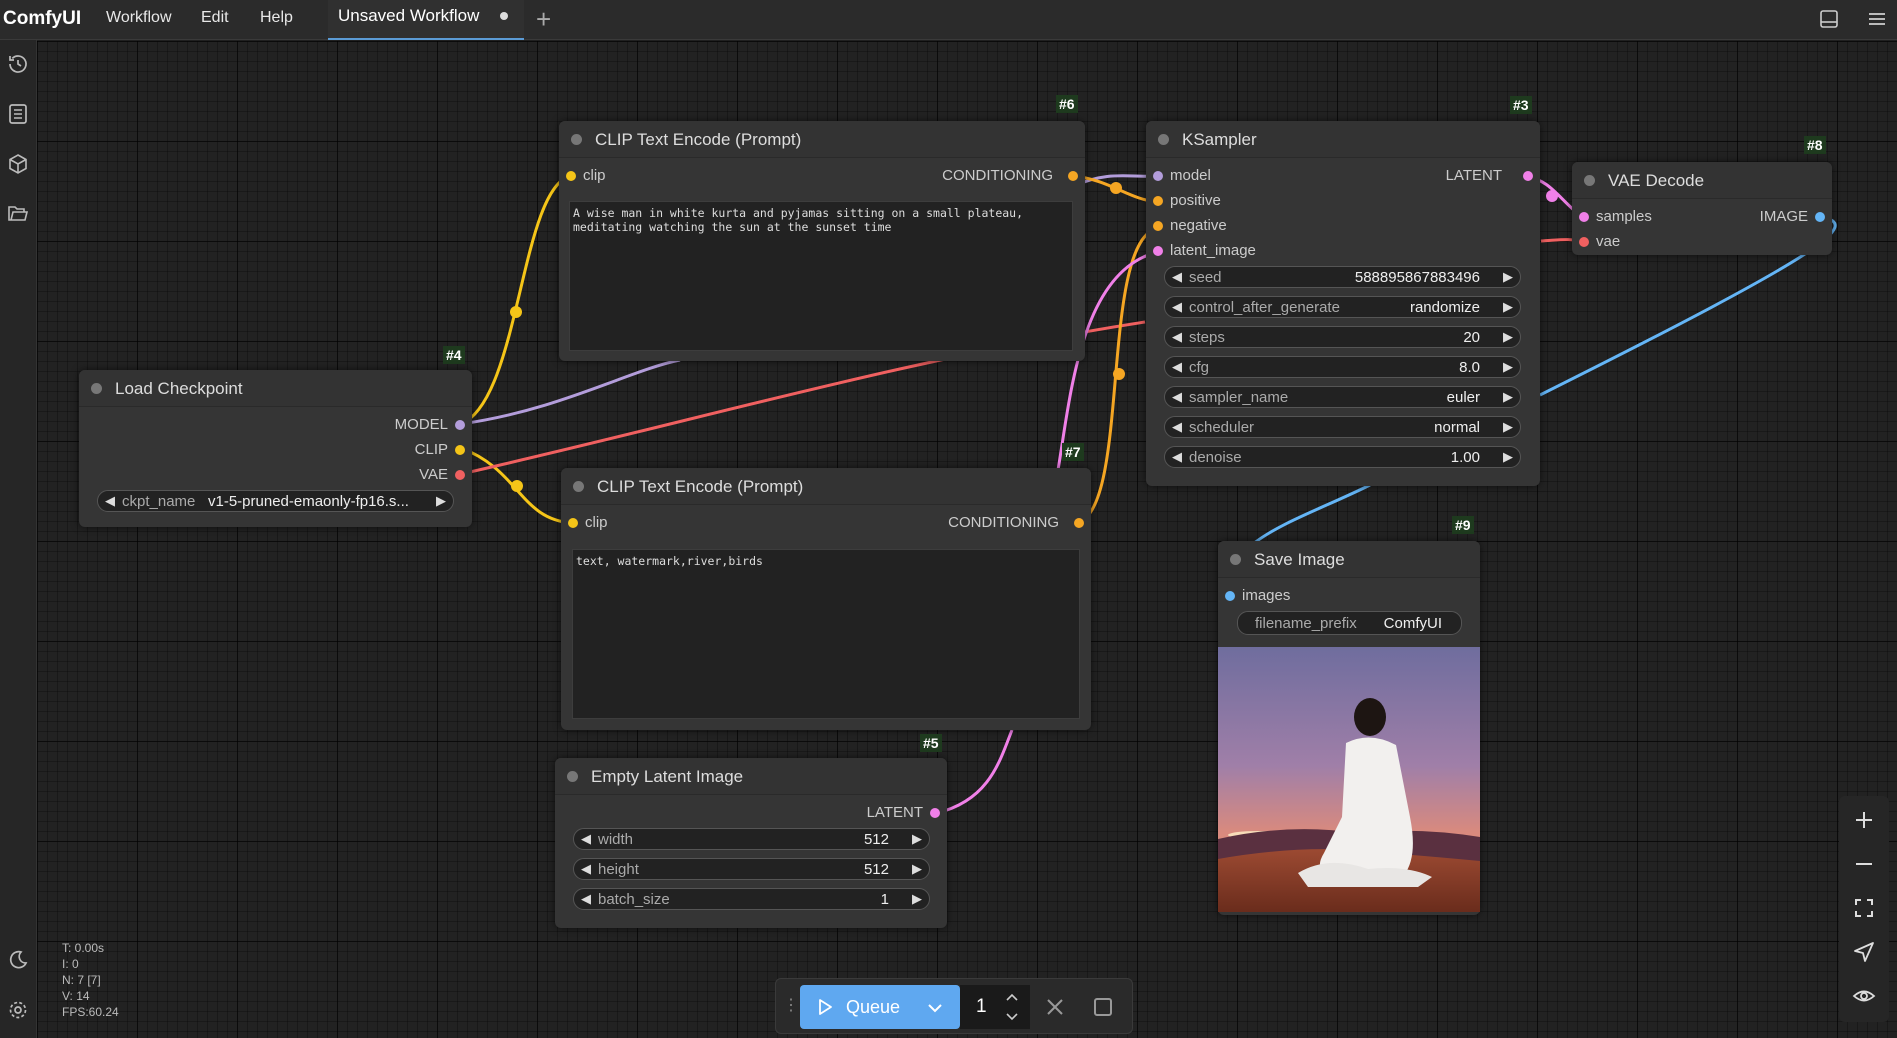 This screenshot has height=1038, width=1897. I want to click on node-header: Empty Latent Image, so click(751, 776).